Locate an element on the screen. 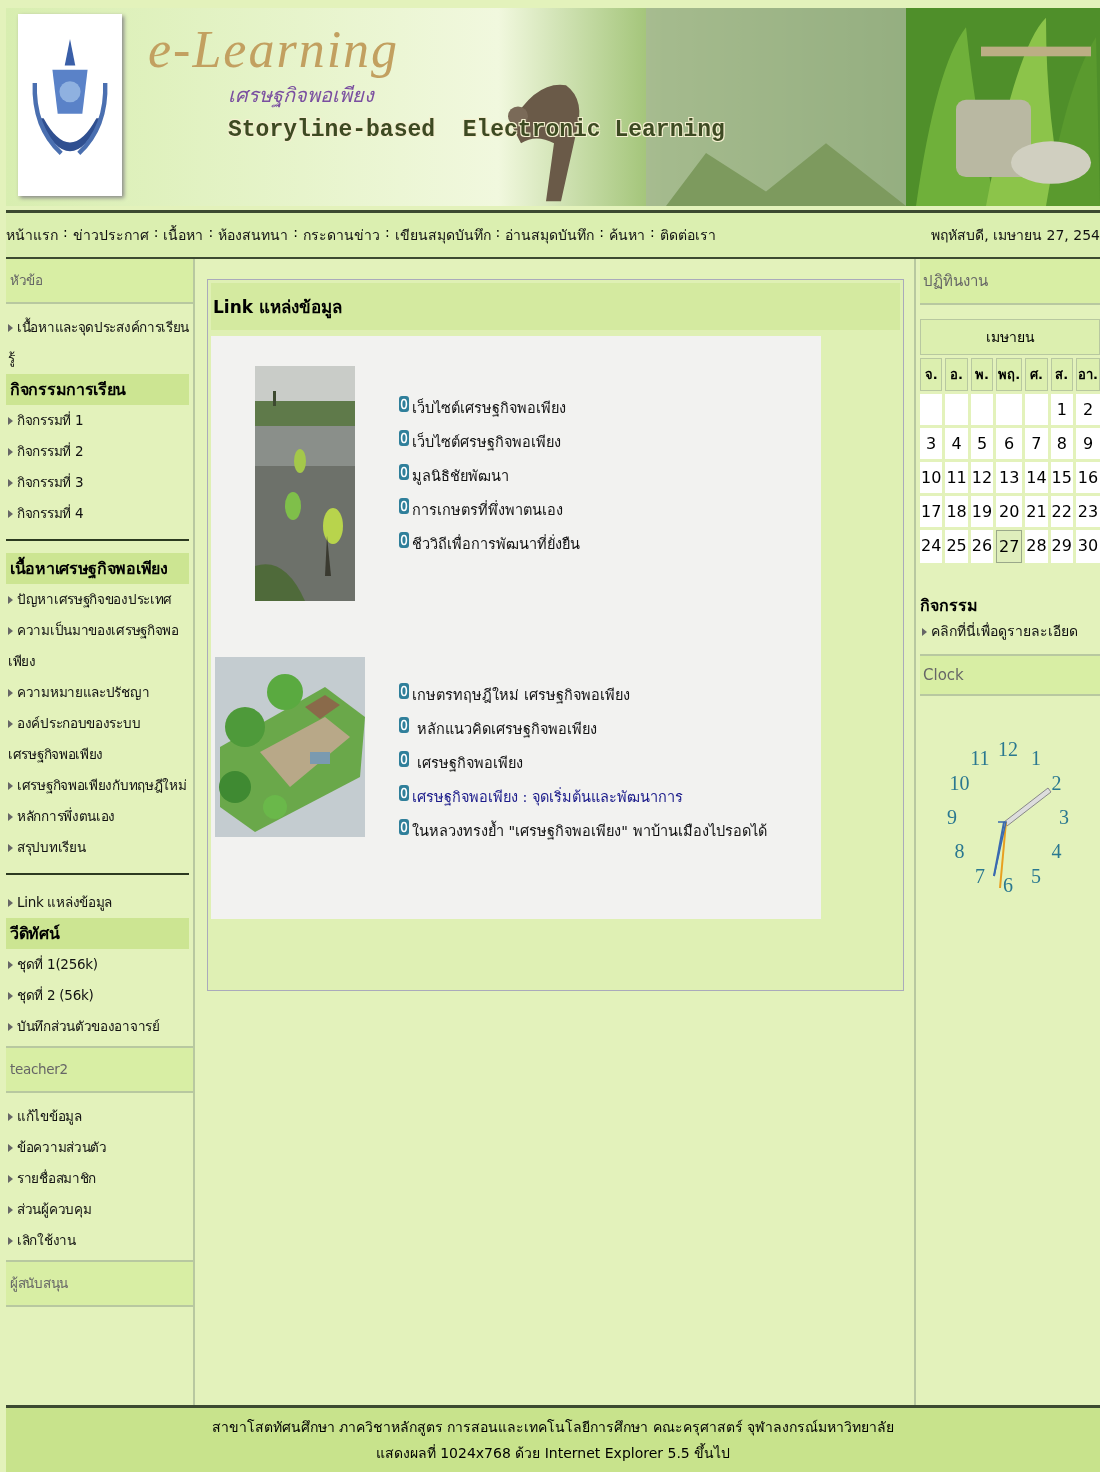  calendar-day: 26 is located at coordinates (982, 546).